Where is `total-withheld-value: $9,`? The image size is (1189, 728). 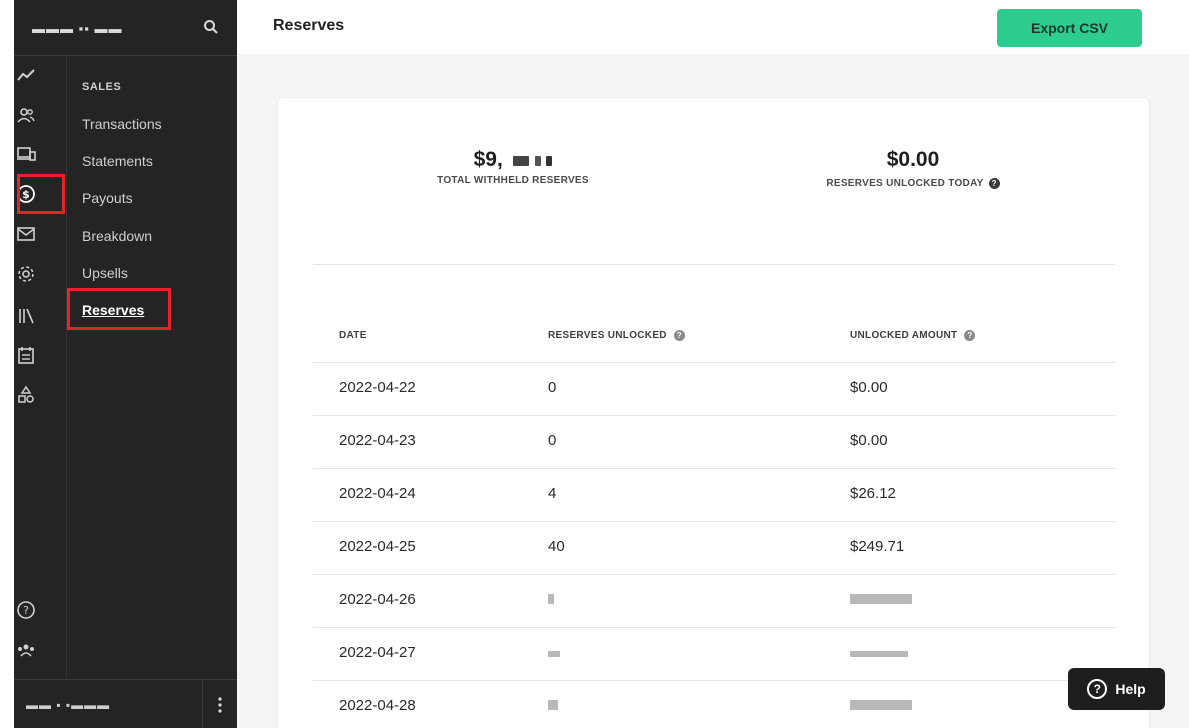
total-withheld-value: $9, is located at coordinates (513, 160).